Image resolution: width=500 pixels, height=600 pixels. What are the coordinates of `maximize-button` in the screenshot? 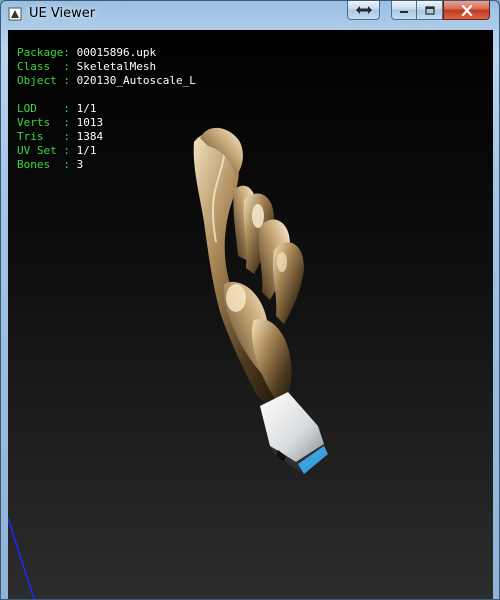 It's located at (430, 10).